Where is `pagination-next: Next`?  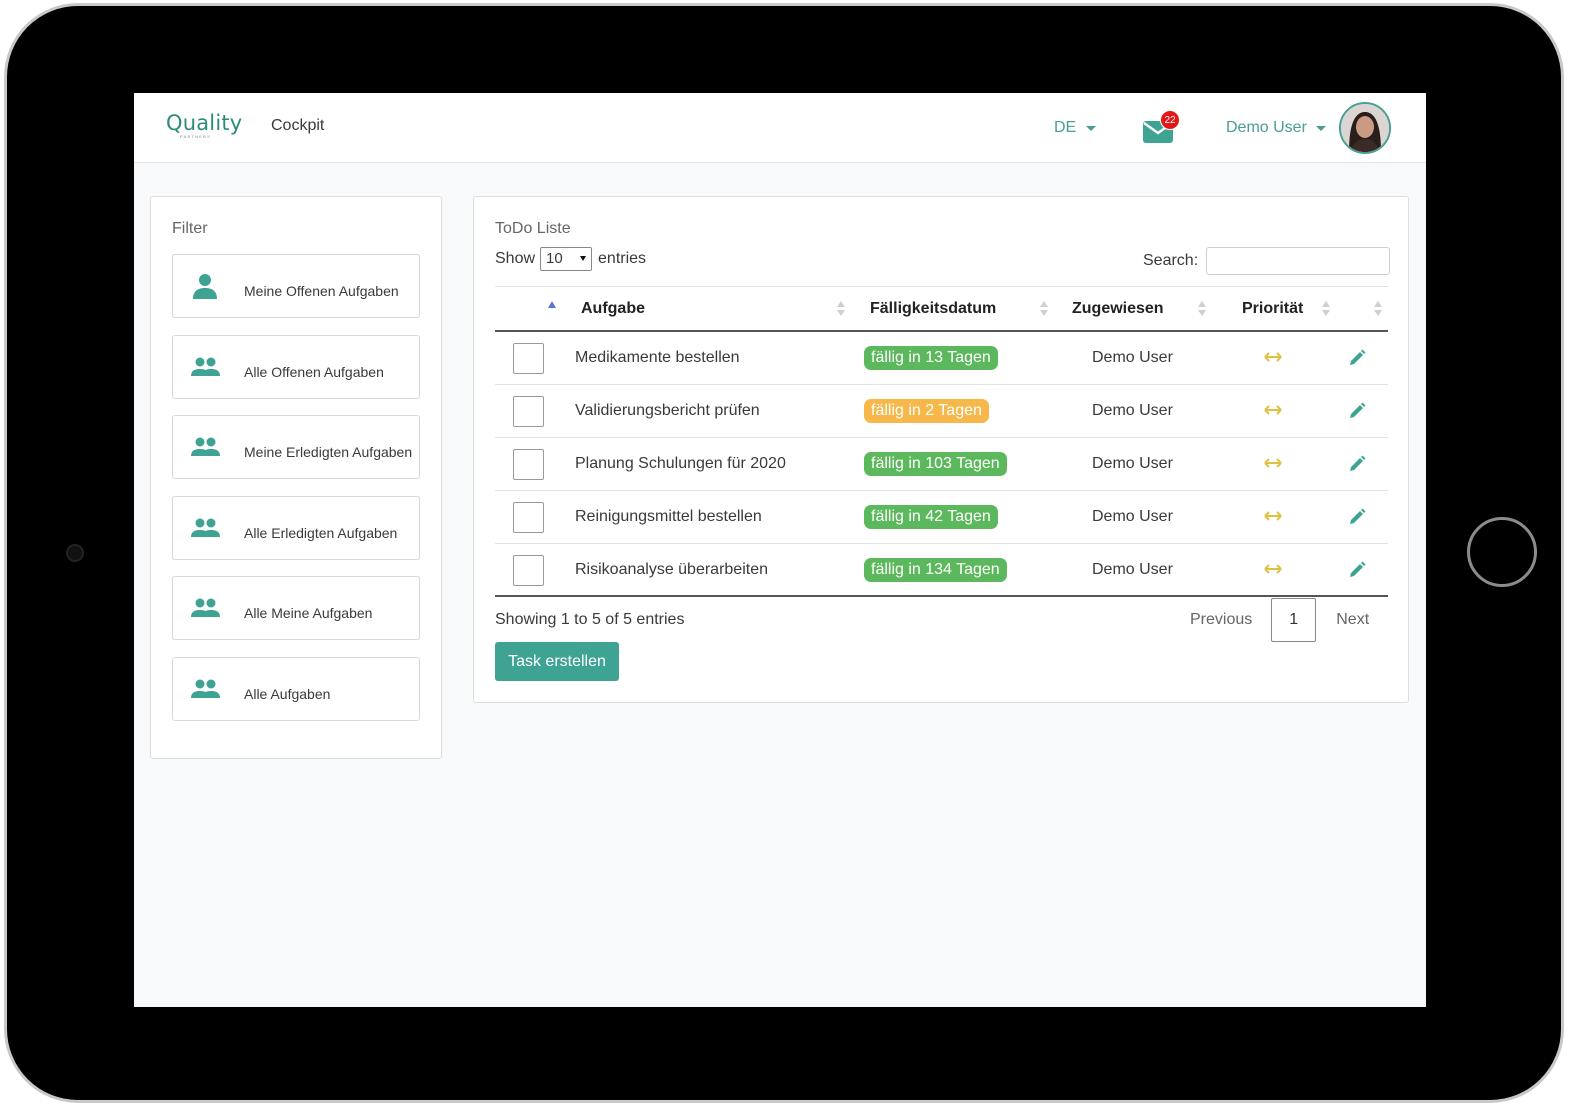 pagination-next: Next is located at coordinates (1352, 620).